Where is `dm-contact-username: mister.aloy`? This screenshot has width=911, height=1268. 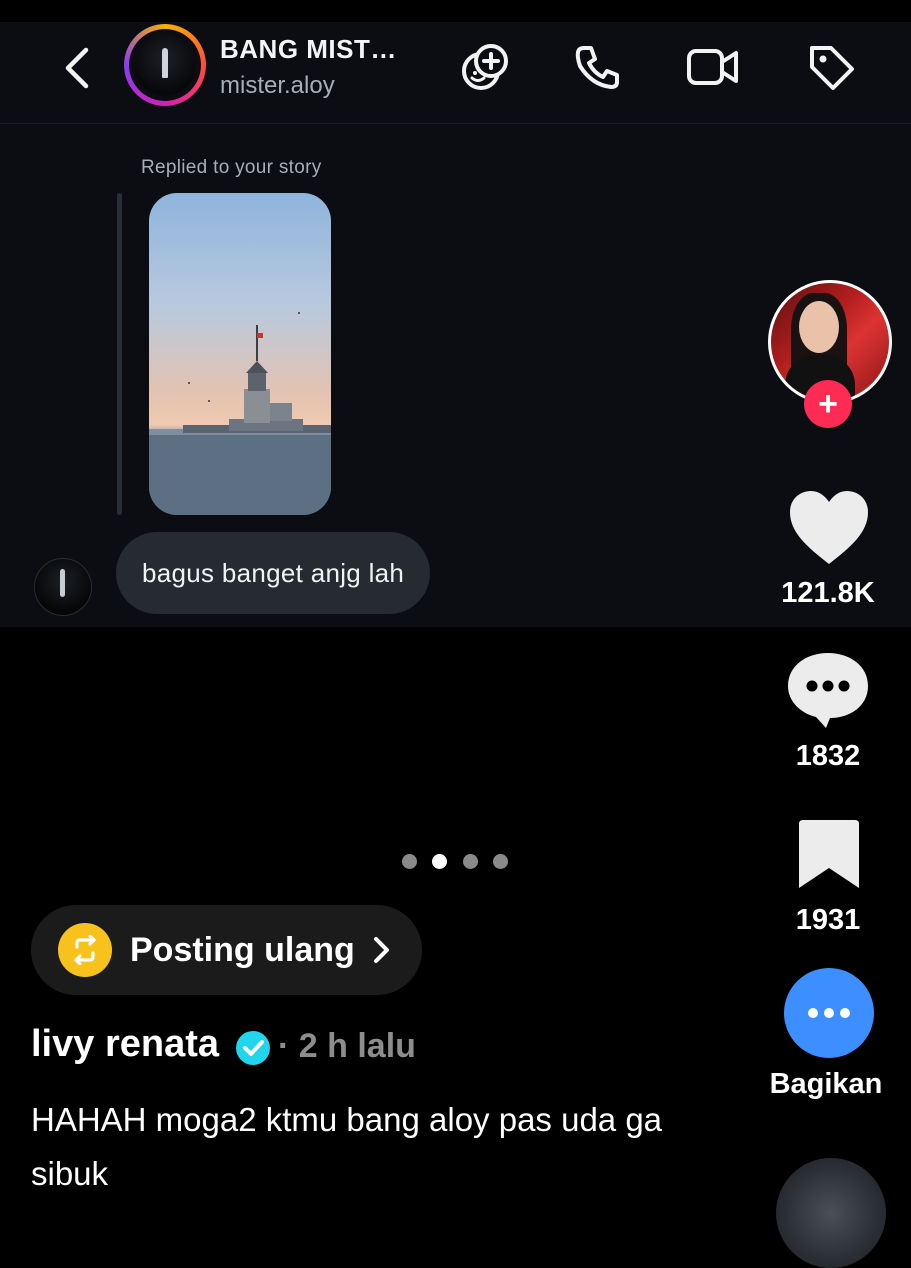
dm-contact-username: mister.aloy is located at coordinates (277, 85).